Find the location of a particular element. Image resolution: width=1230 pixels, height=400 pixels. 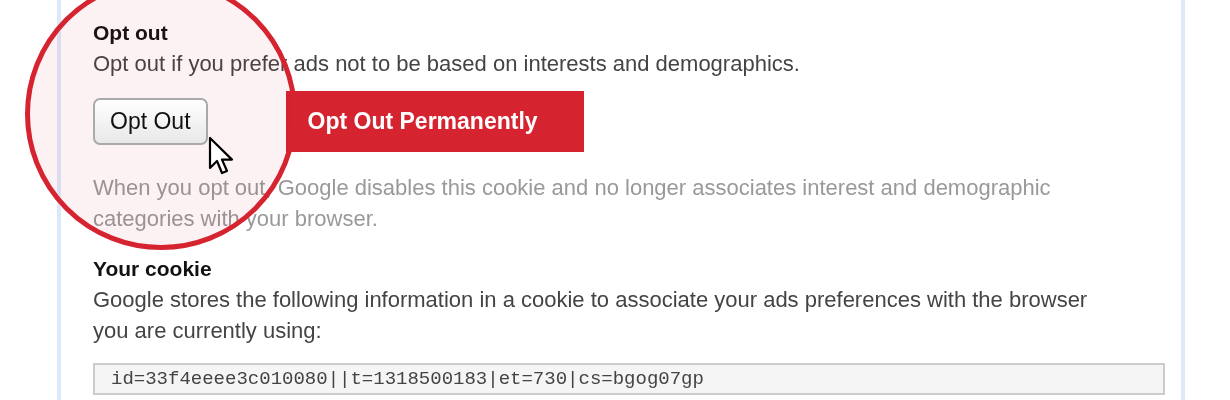

cookie-description: Google stores the following information in a cookie to associate your ads preferences with the browser you are currently using: is located at coordinates (591, 315).